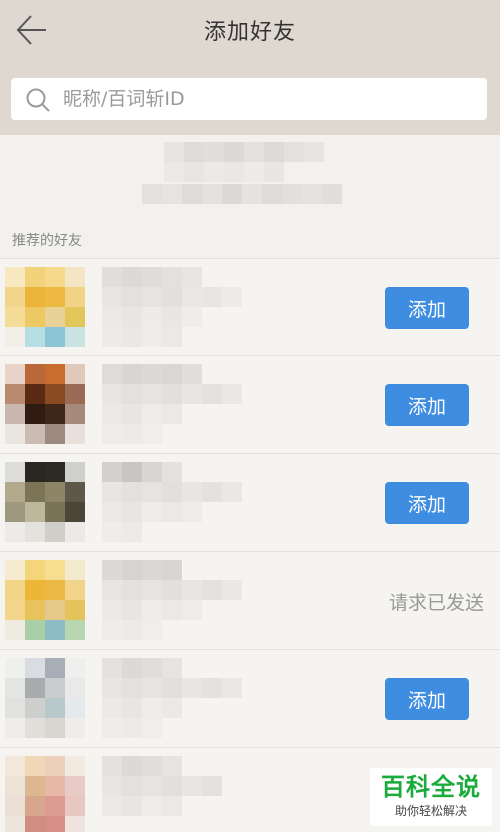  What do you see at coordinates (47, 241) in the screenshot?
I see `section-label-recommended: 推荐的好友` at bounding box center [47, 241].